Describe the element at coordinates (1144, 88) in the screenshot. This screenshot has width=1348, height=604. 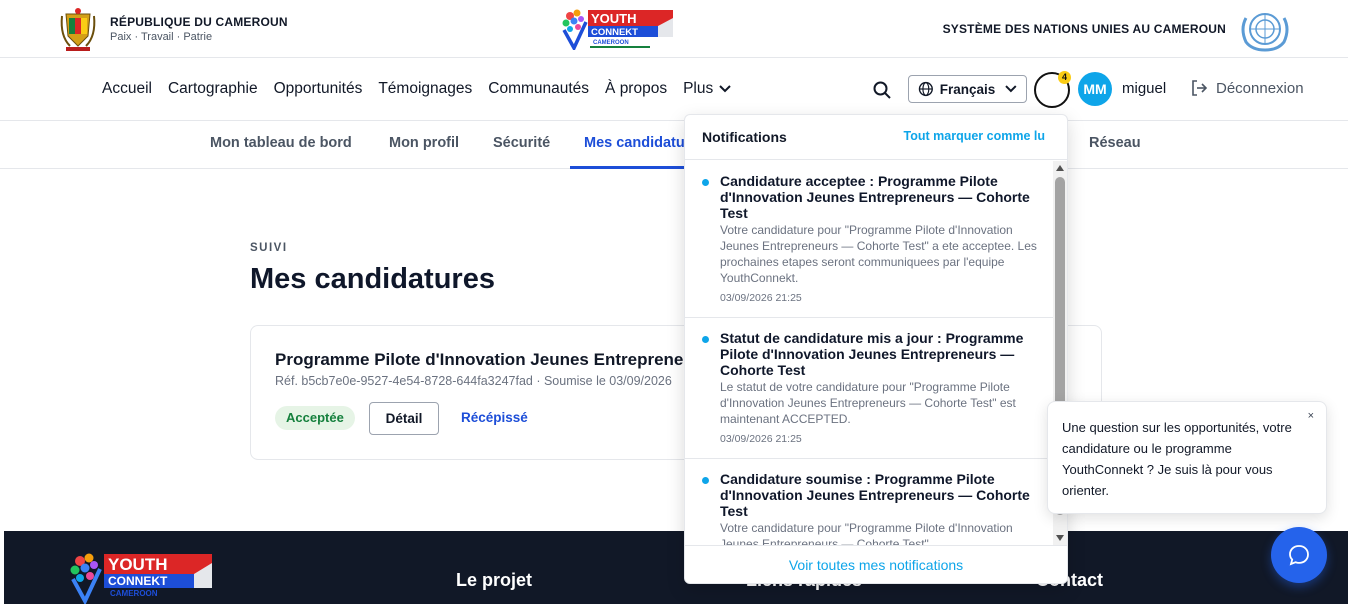
I see `username: miguel` at that location.